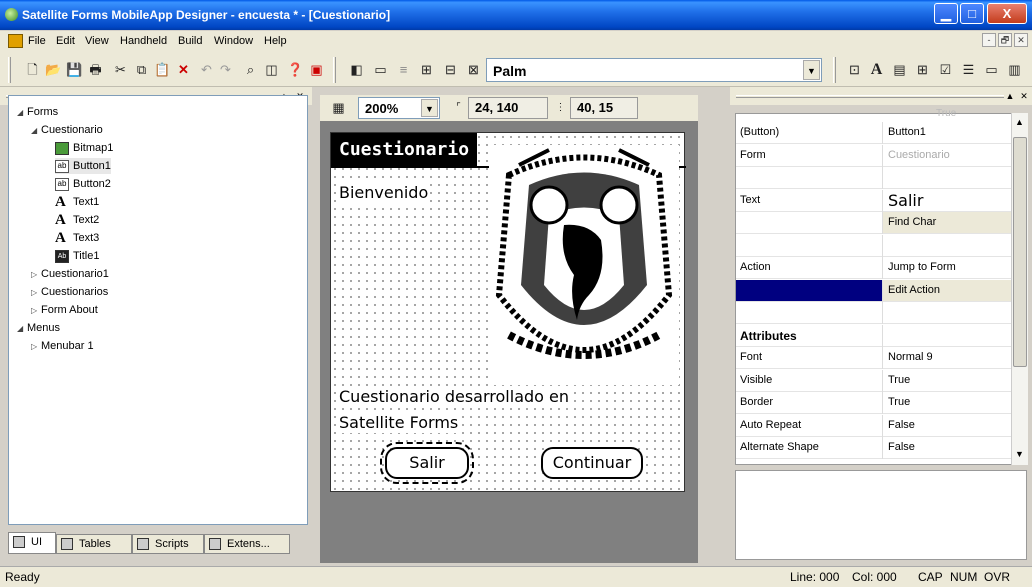  Describe the element at coordinates (972, 13) in the screenshot. I see `maximize-button: □` at that location.